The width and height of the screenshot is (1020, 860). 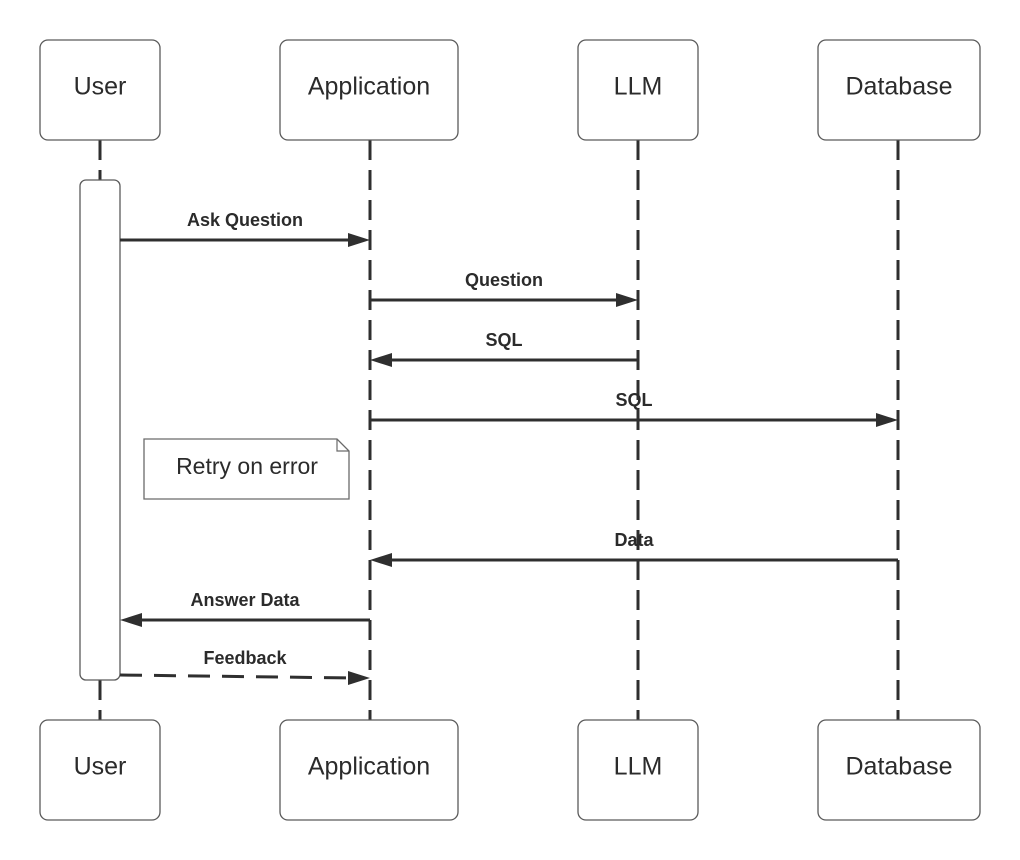 I want to click on actors-bottom: User Application LLM Database, so click(x=510, y=770).